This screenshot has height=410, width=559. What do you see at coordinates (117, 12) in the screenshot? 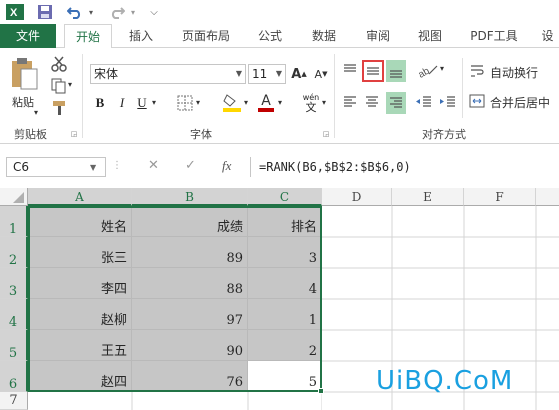
I see `redo-icon` at bounding box center [117, 12].